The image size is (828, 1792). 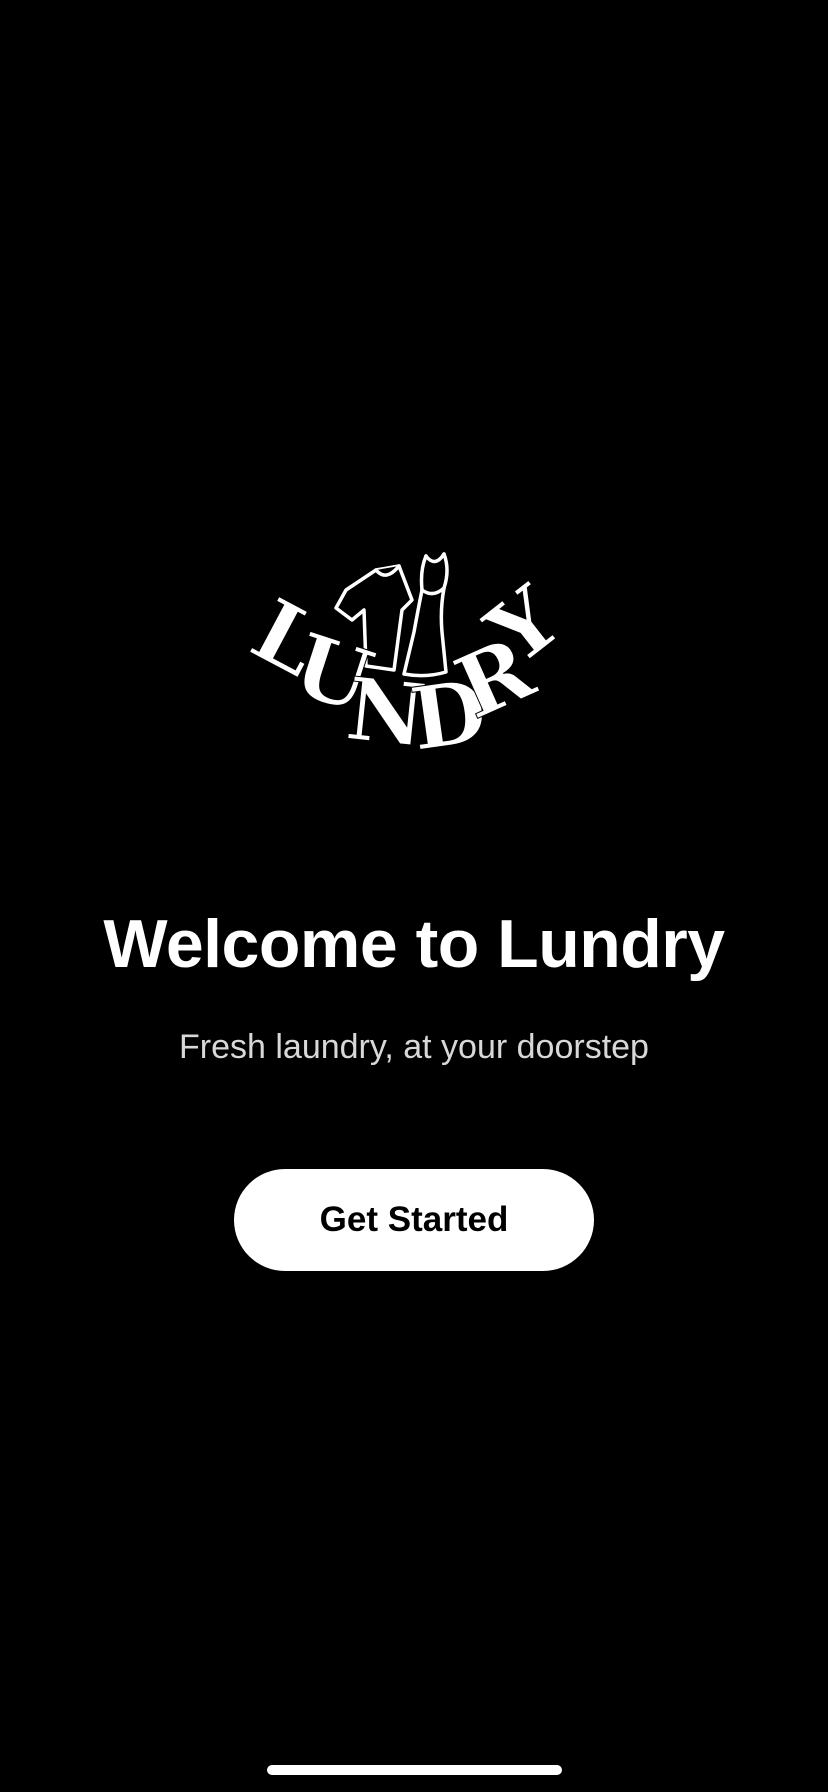 I want to click on lundry-logo: L U N D R Y, so click(x=414, y=665).